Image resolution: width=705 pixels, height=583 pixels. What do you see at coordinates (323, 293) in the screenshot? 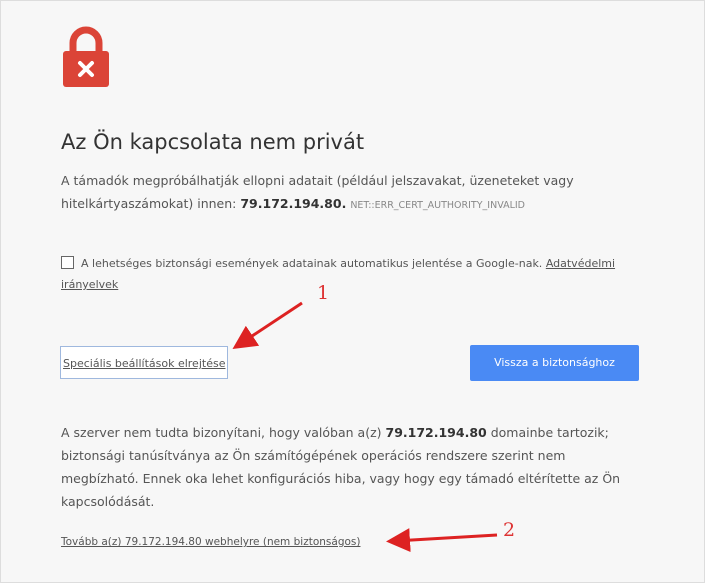
I see `annotation-label-1: 1` at bounding box center [323, 293].